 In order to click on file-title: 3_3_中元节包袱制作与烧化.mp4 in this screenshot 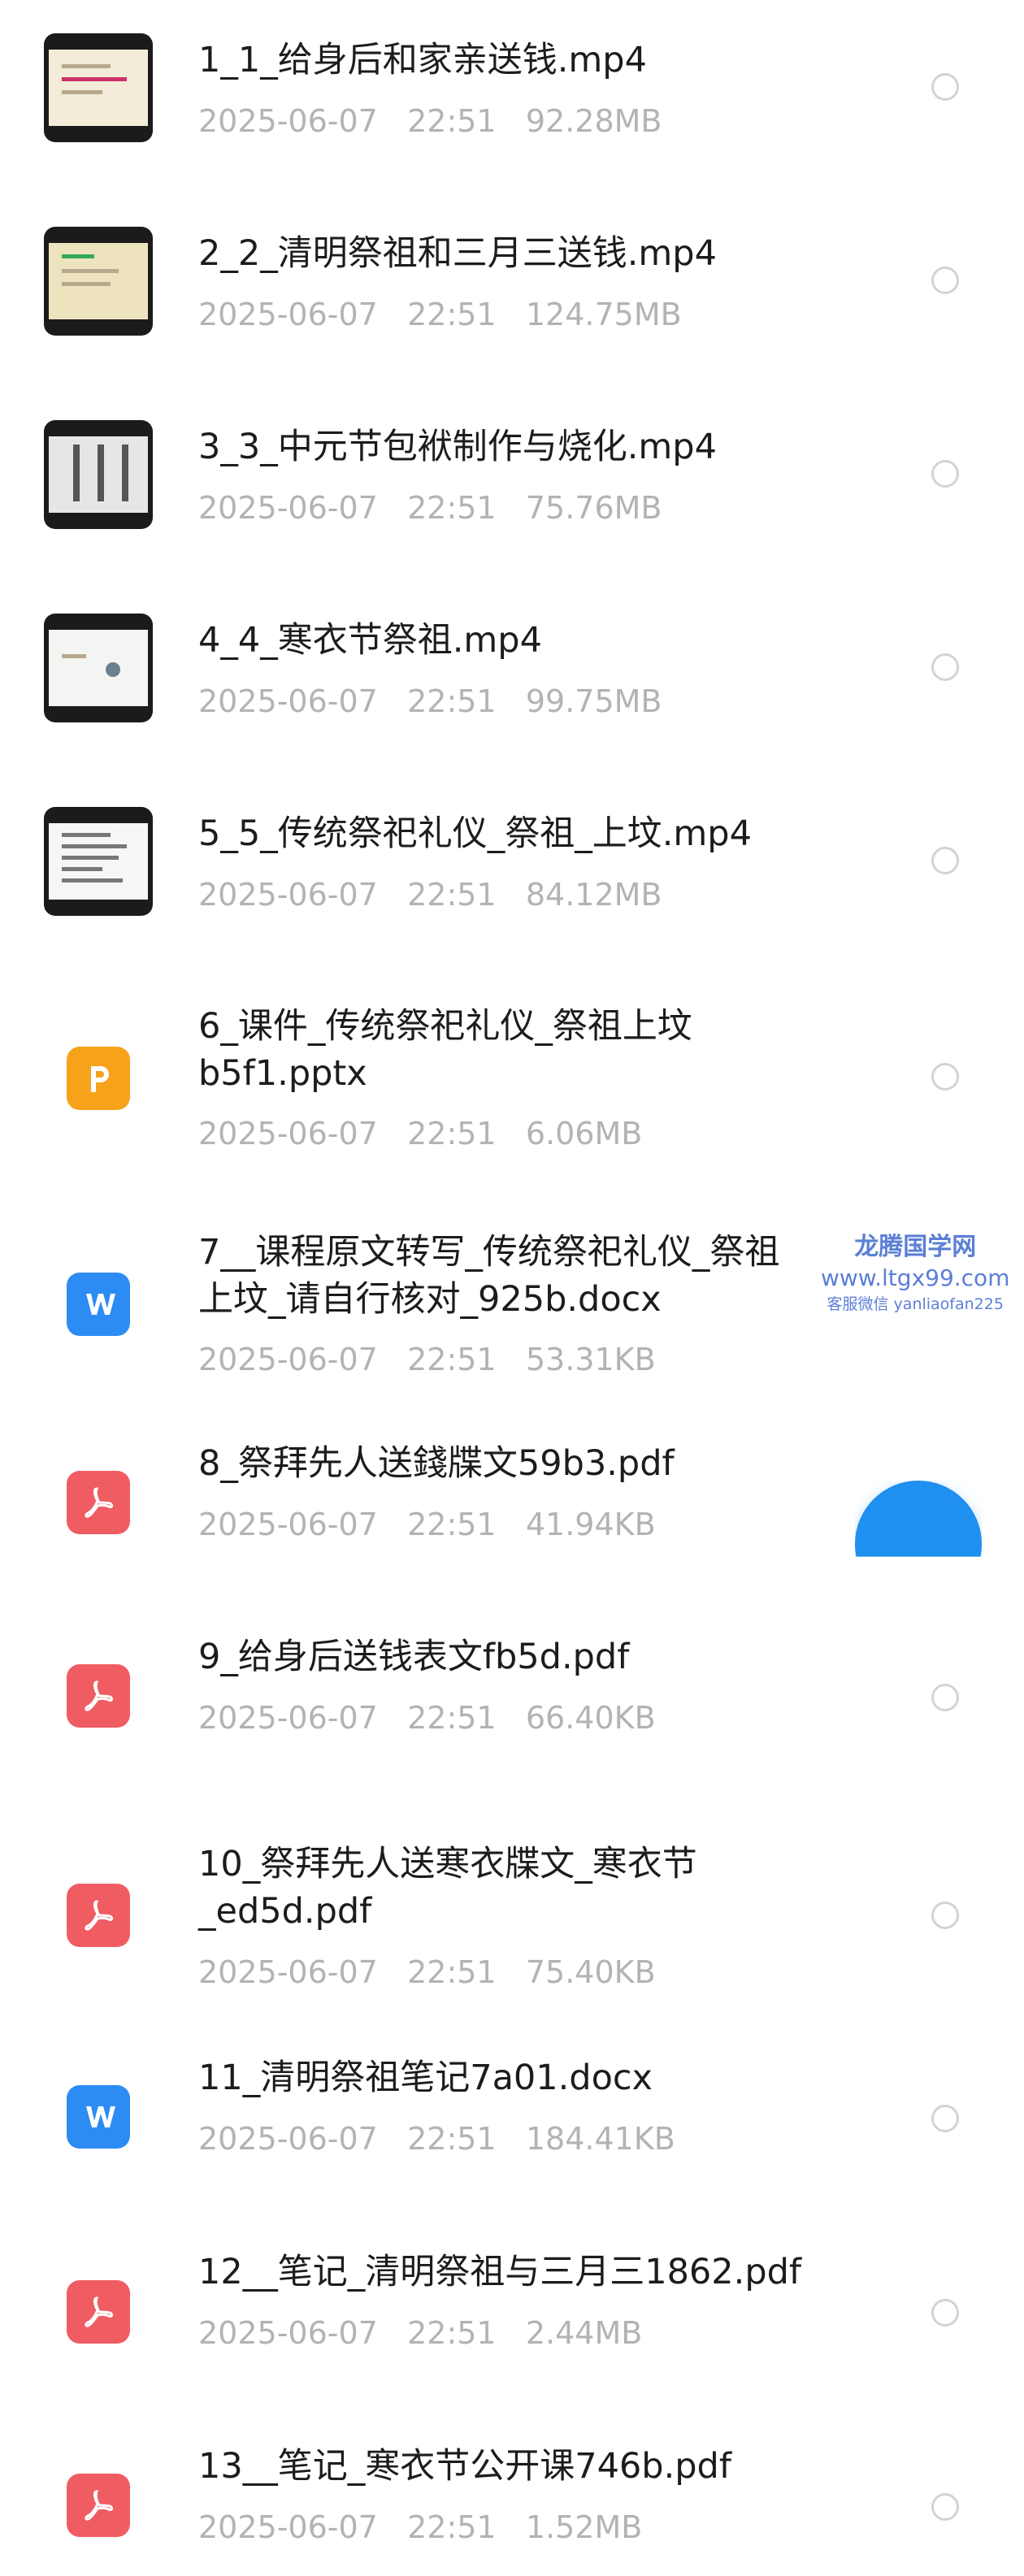, I will do `click(457, 447)`.